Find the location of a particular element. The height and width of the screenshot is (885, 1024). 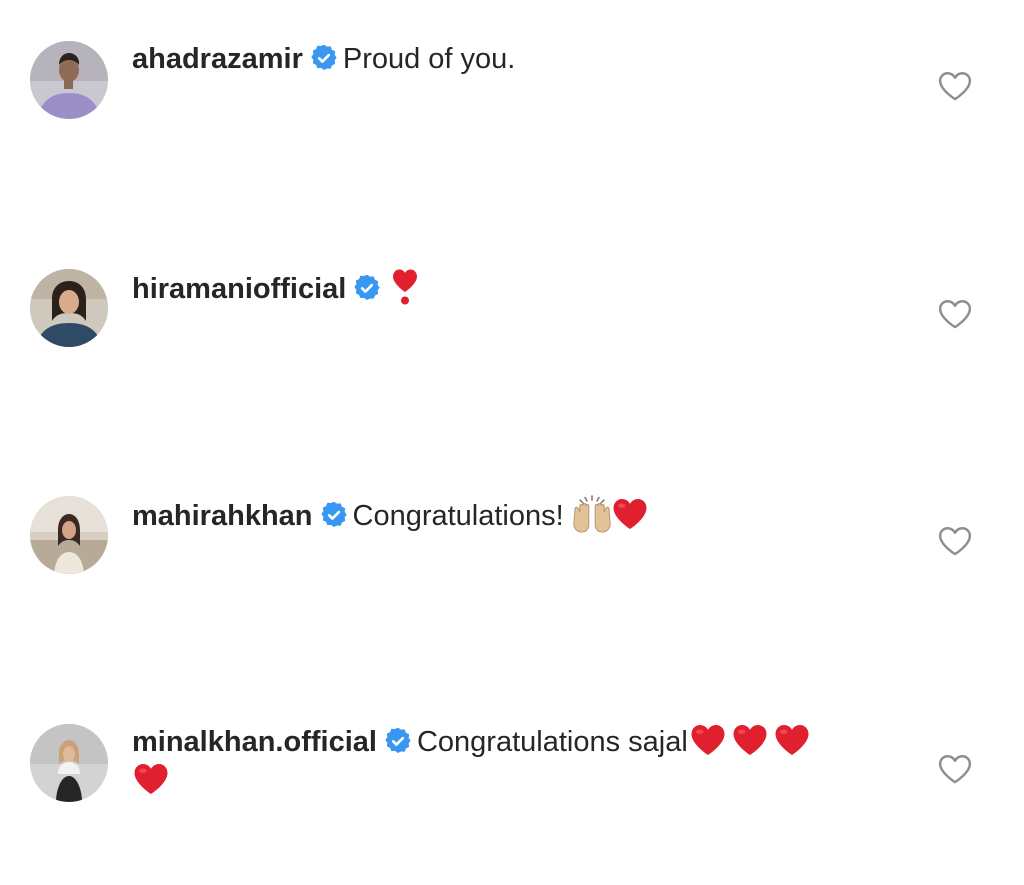

comment-text: Proud of you. is located at coordinates (429, 59).